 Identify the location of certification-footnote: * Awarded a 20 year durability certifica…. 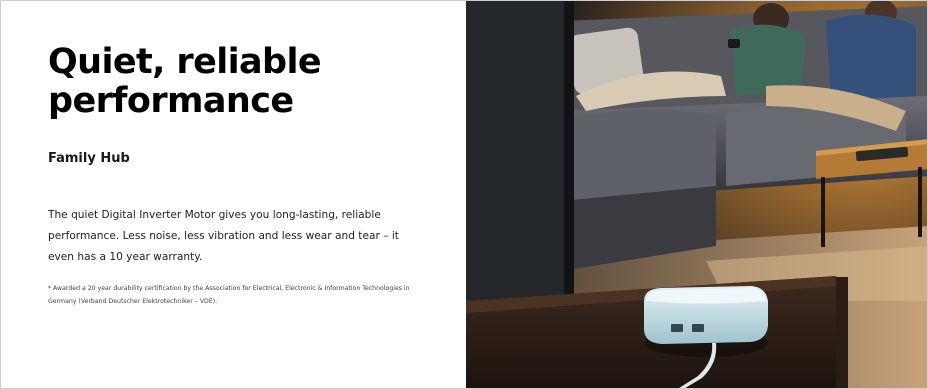
(229, 295).